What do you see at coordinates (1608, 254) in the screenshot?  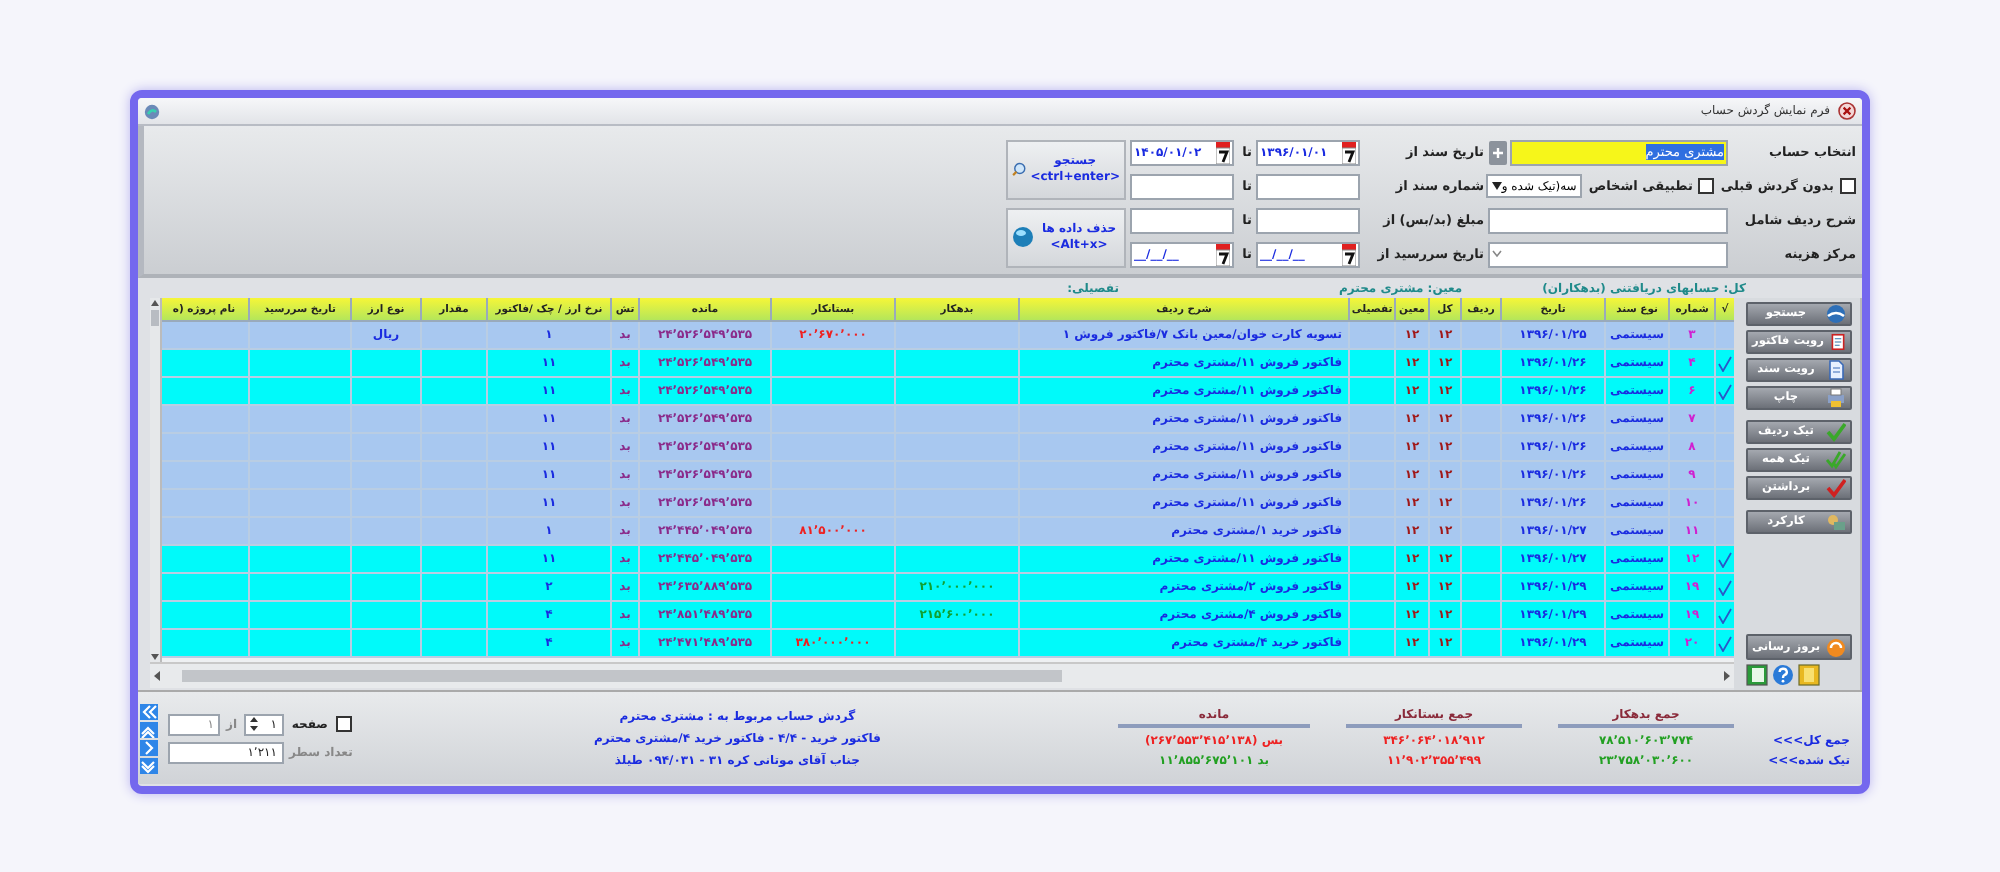 I see `cost-center-dropdown` at bounding box center [1608, 254].